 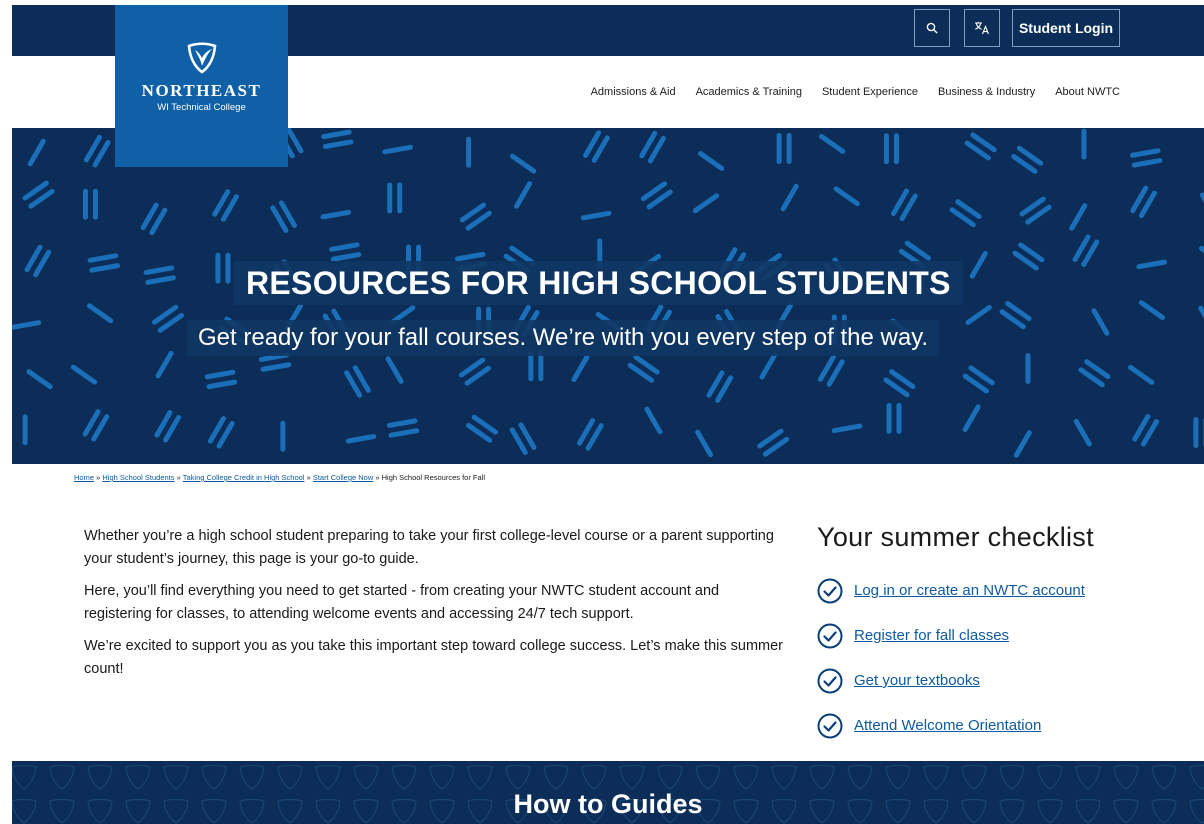 What do you see at coordinates (343, 477) in the screenshot?
I see `breadcrumb-link-start-college-now: Start College Now` at bounding box center [343, 477].